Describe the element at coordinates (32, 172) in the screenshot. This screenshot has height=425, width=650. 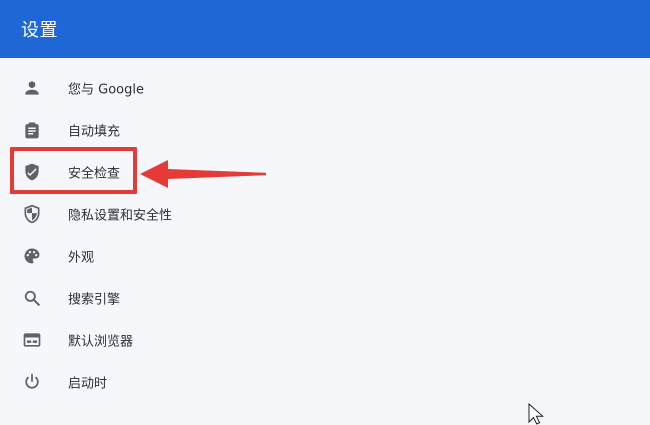
I see `shield-check-icon` at that location.